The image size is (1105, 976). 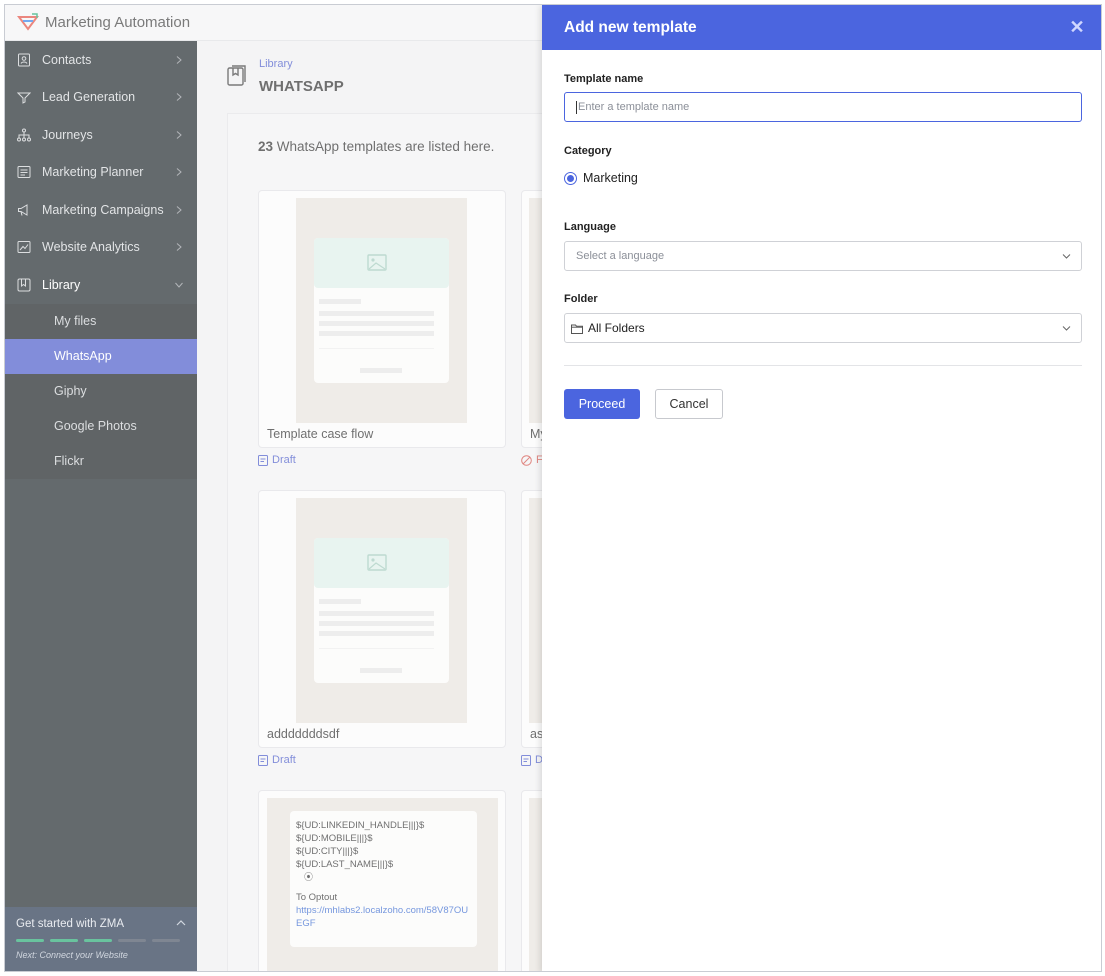 I want to click on folder-label: Folder, so click(x=581, y=299).